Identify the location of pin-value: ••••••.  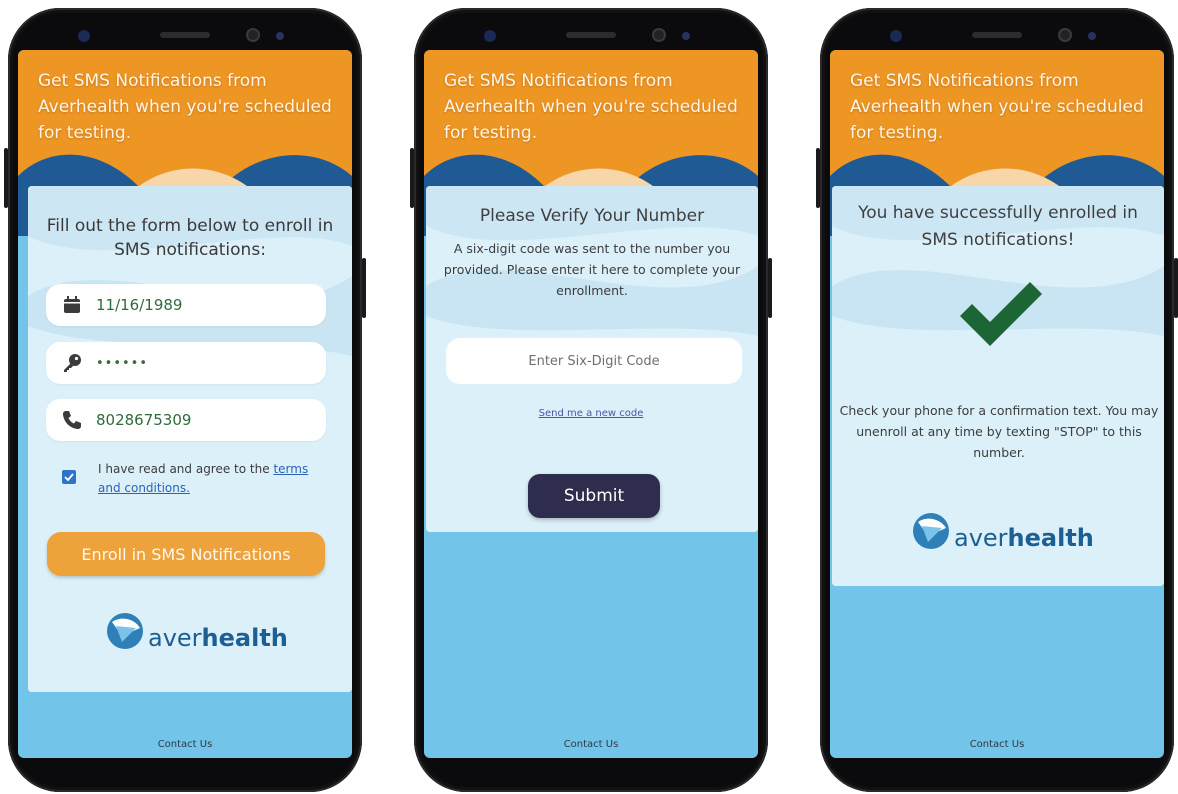
(122, 363).